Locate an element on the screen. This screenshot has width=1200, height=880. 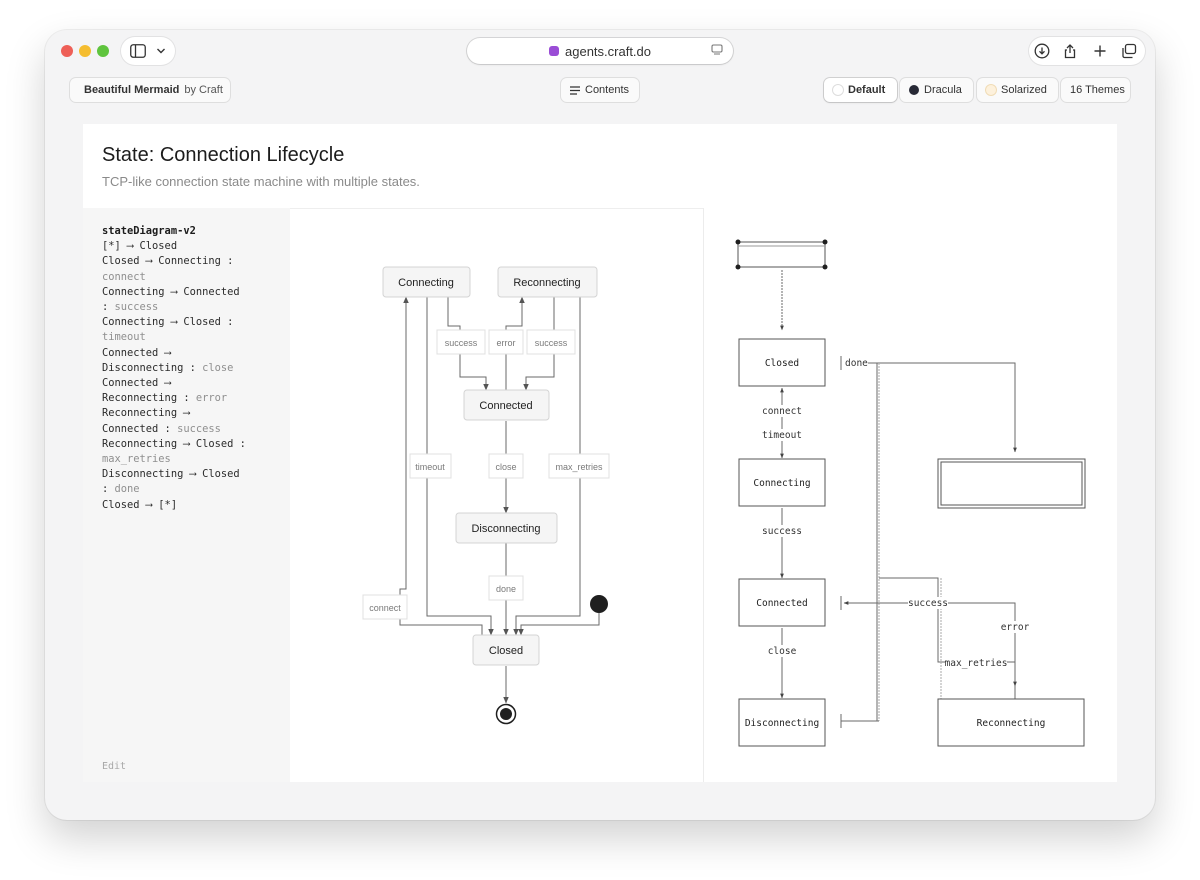
zoom-window-button is located at coordinates (103, 51).